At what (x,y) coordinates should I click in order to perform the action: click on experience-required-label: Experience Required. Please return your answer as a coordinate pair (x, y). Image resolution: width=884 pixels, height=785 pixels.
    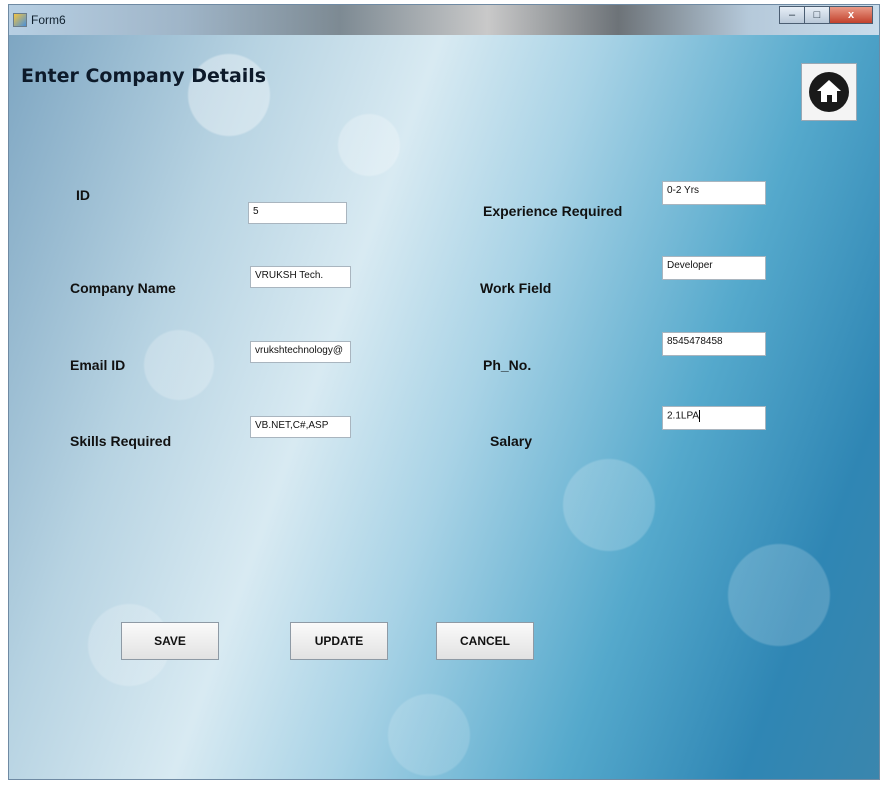
    Looking at the image, I should click on (553, 211).